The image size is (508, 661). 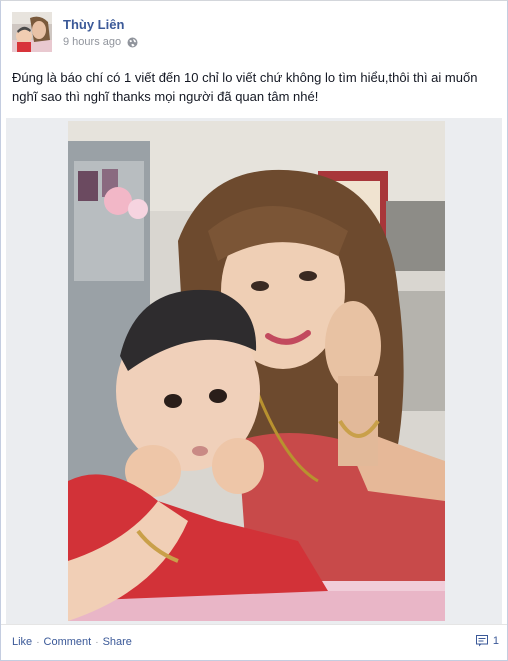 I want to click on post-footer: Like · Comment · Share 1, so click(x=254, y=642).